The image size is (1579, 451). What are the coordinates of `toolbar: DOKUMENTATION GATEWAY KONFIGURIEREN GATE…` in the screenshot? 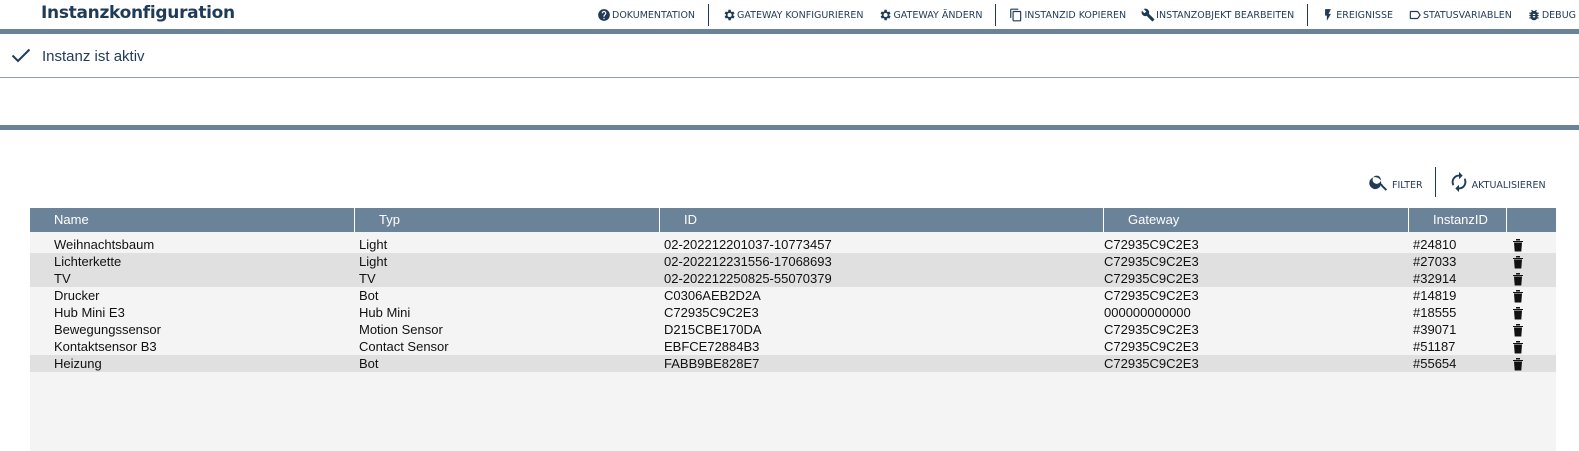 It's located at (1086, 15).